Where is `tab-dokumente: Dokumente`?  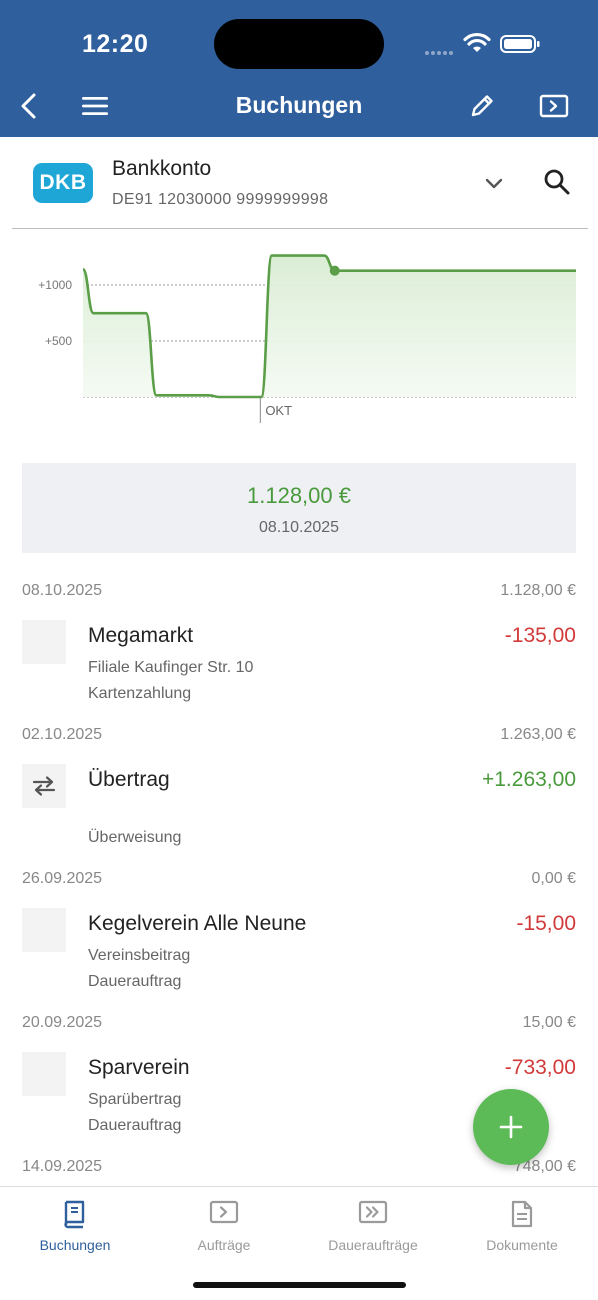
tab-dokumente: Dokumente is located at coordinates (522, 1227).